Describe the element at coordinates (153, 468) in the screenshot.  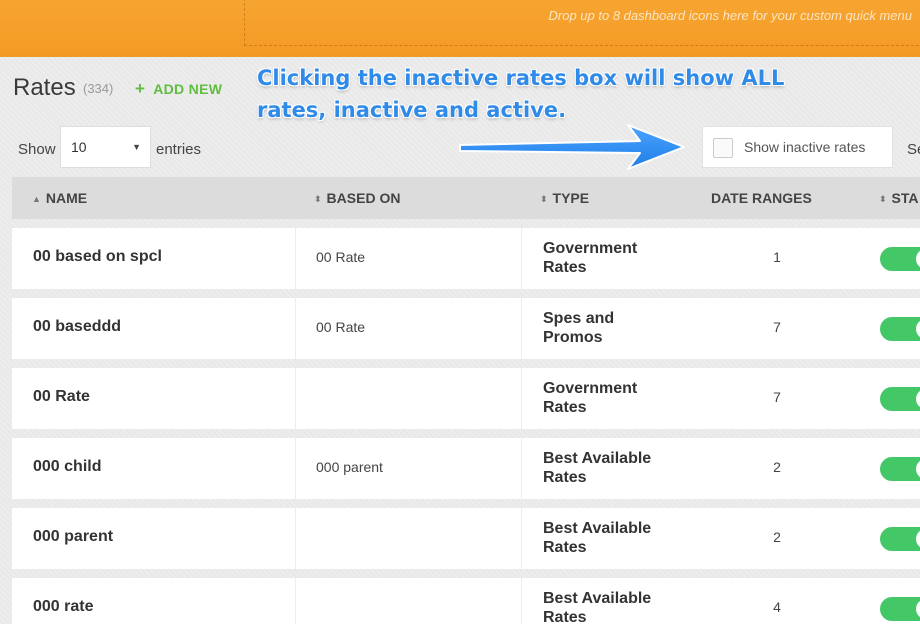
I see `rate-name: 000 child` at that location.